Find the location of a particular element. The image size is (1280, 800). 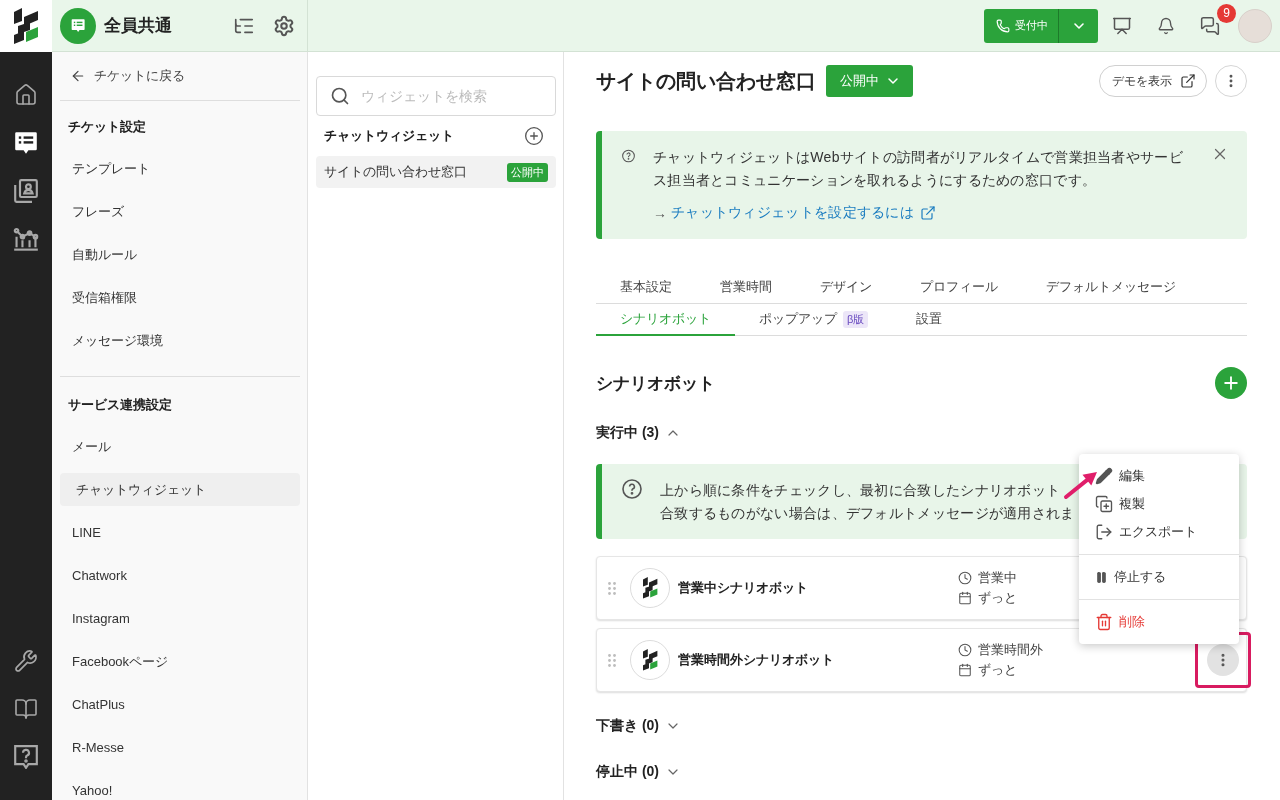

settings-icon is located at coordinates (284, 25).